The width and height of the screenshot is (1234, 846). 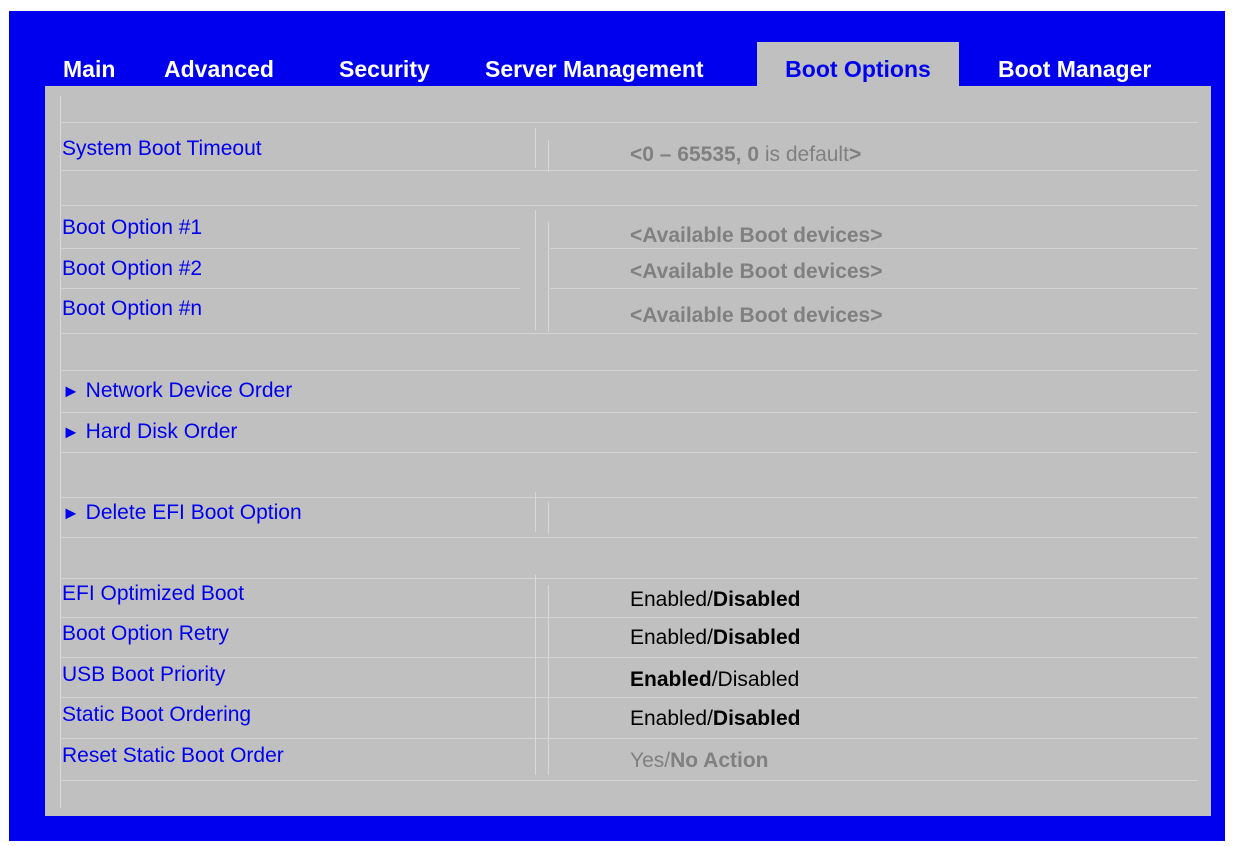 What do you see at coordinates (758, 679) in the screenshot?
I see `option-disabled: Disabled` at bounding box center [758, 679].